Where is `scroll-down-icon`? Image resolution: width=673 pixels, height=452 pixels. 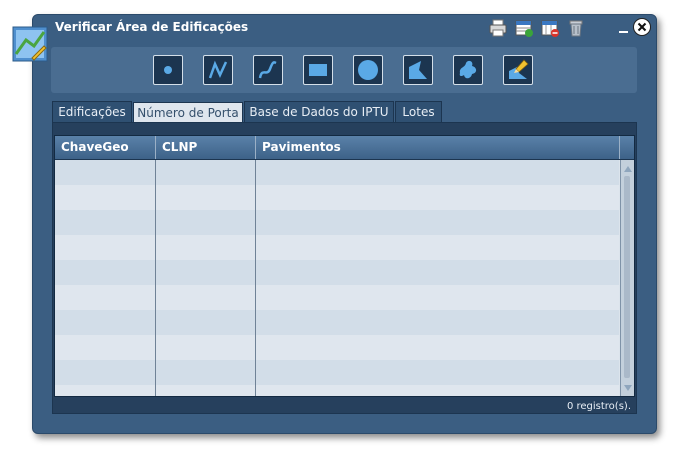
scroll-down-icon is located at coordinates (628, 387).